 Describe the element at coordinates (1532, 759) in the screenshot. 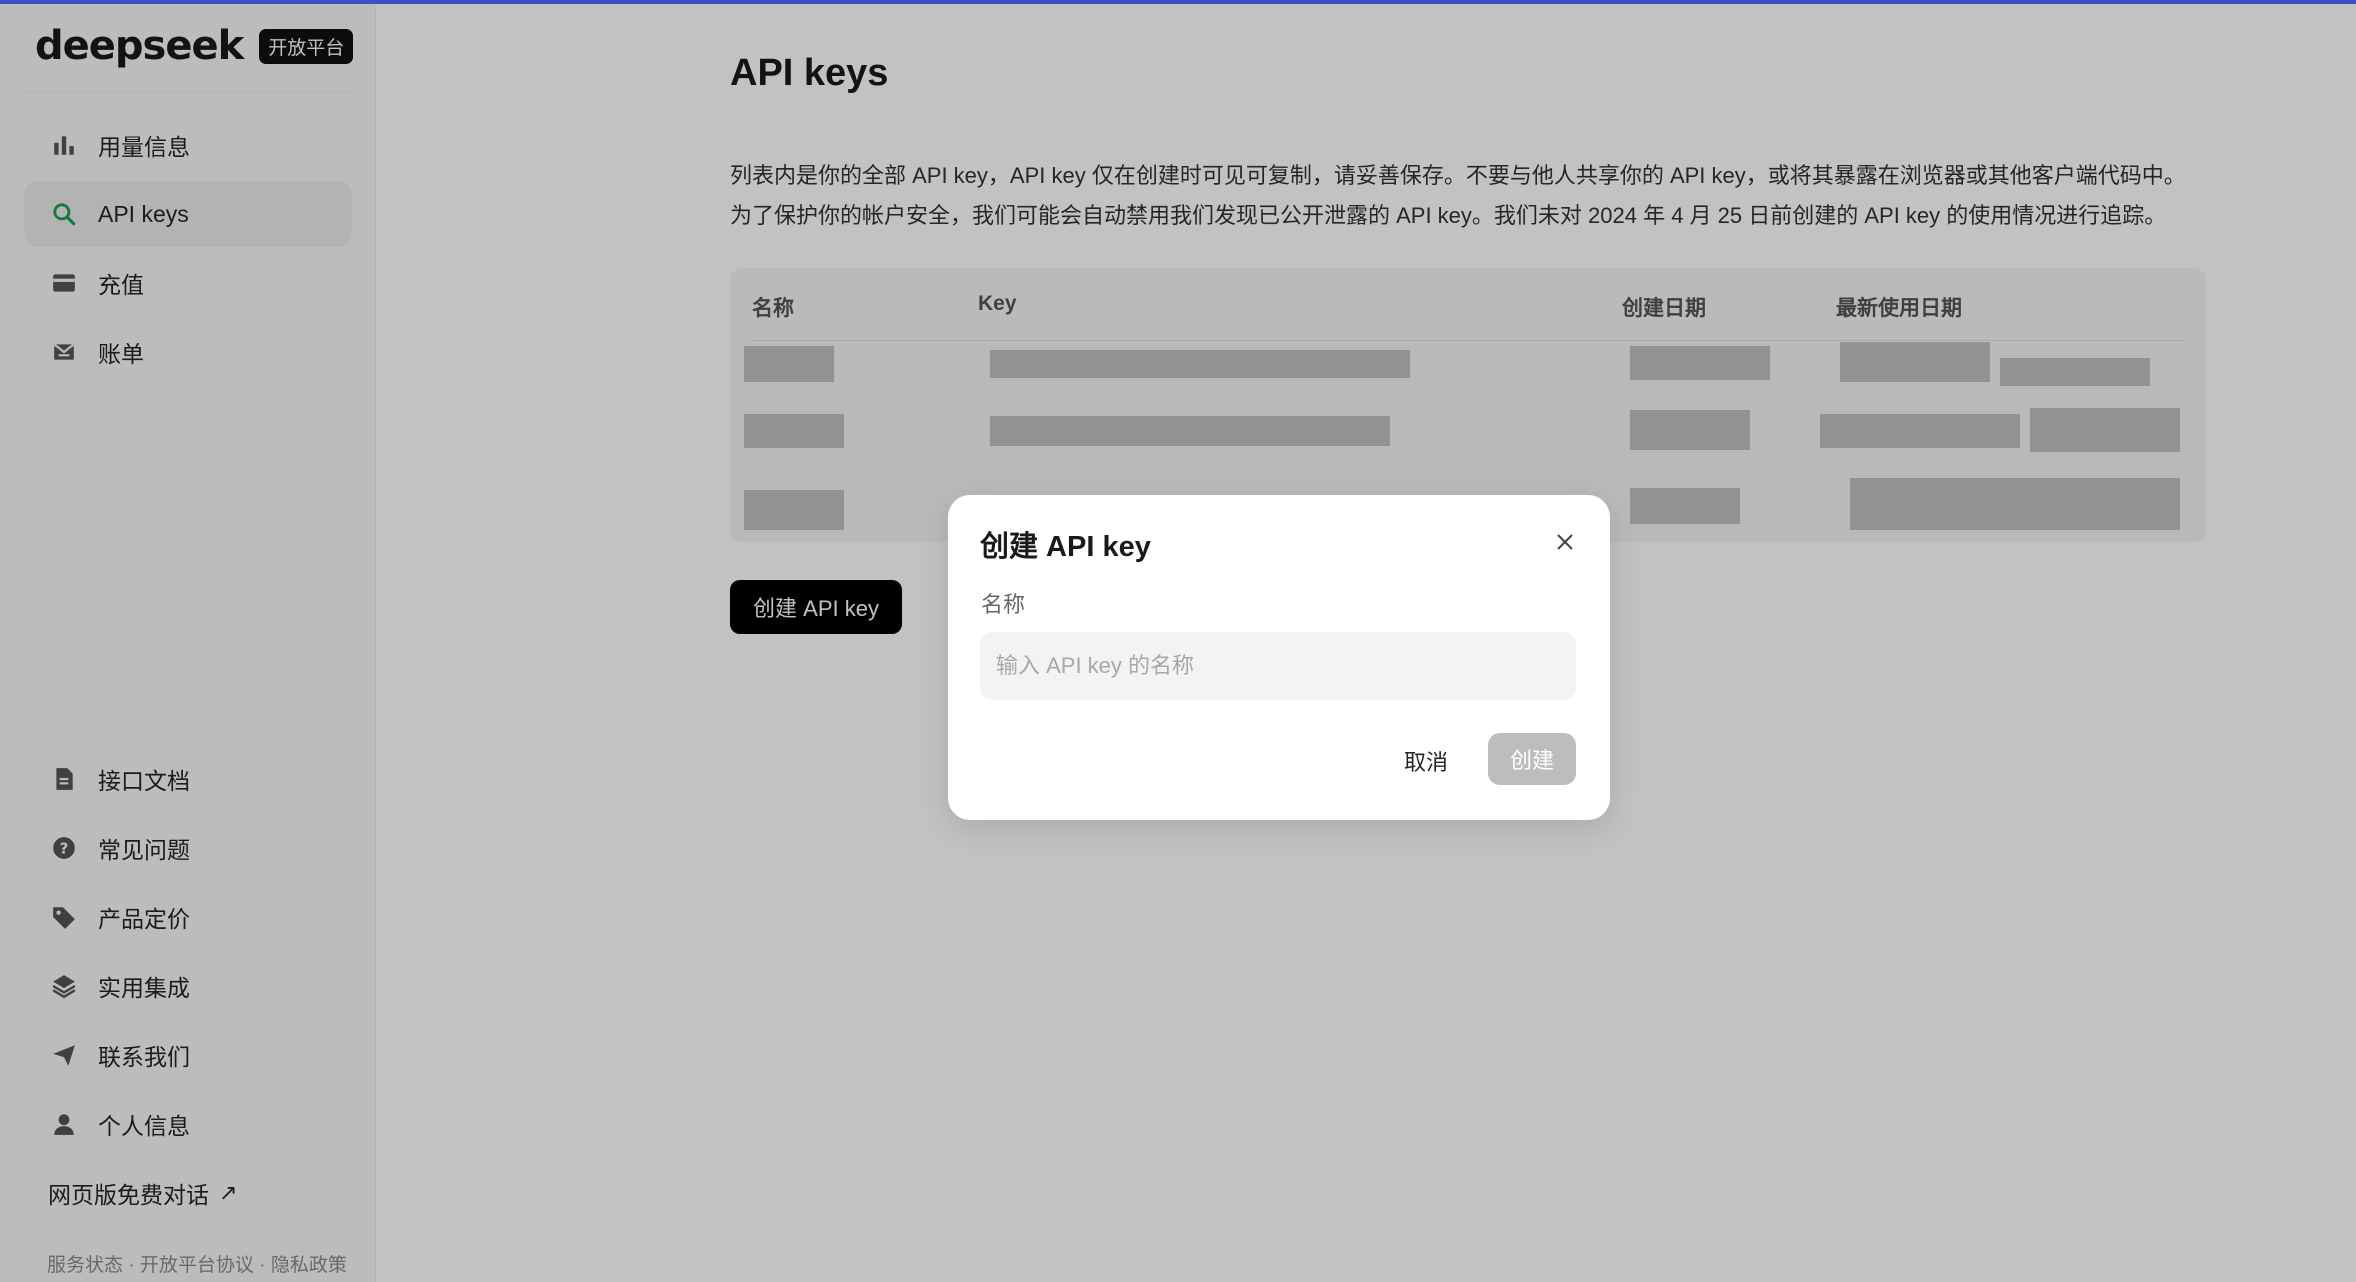

I see `submit-create-button: 创建` at that location.